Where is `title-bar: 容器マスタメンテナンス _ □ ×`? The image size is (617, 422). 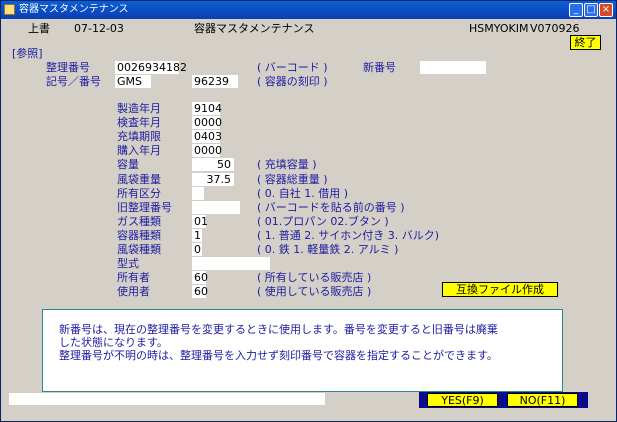
title-bar: 容器マスタメンテナンス _ □ × is located at coordinates (308, 10).